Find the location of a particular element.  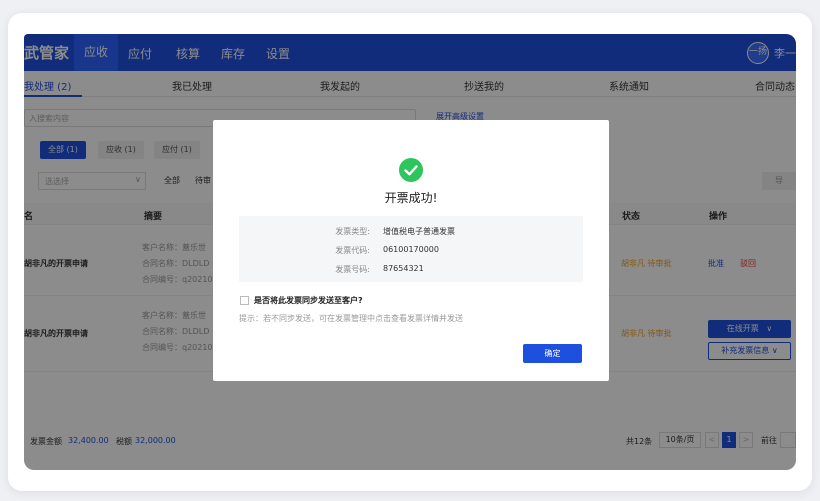

confirm-button: 确定 is located at coordinates (552, 353).